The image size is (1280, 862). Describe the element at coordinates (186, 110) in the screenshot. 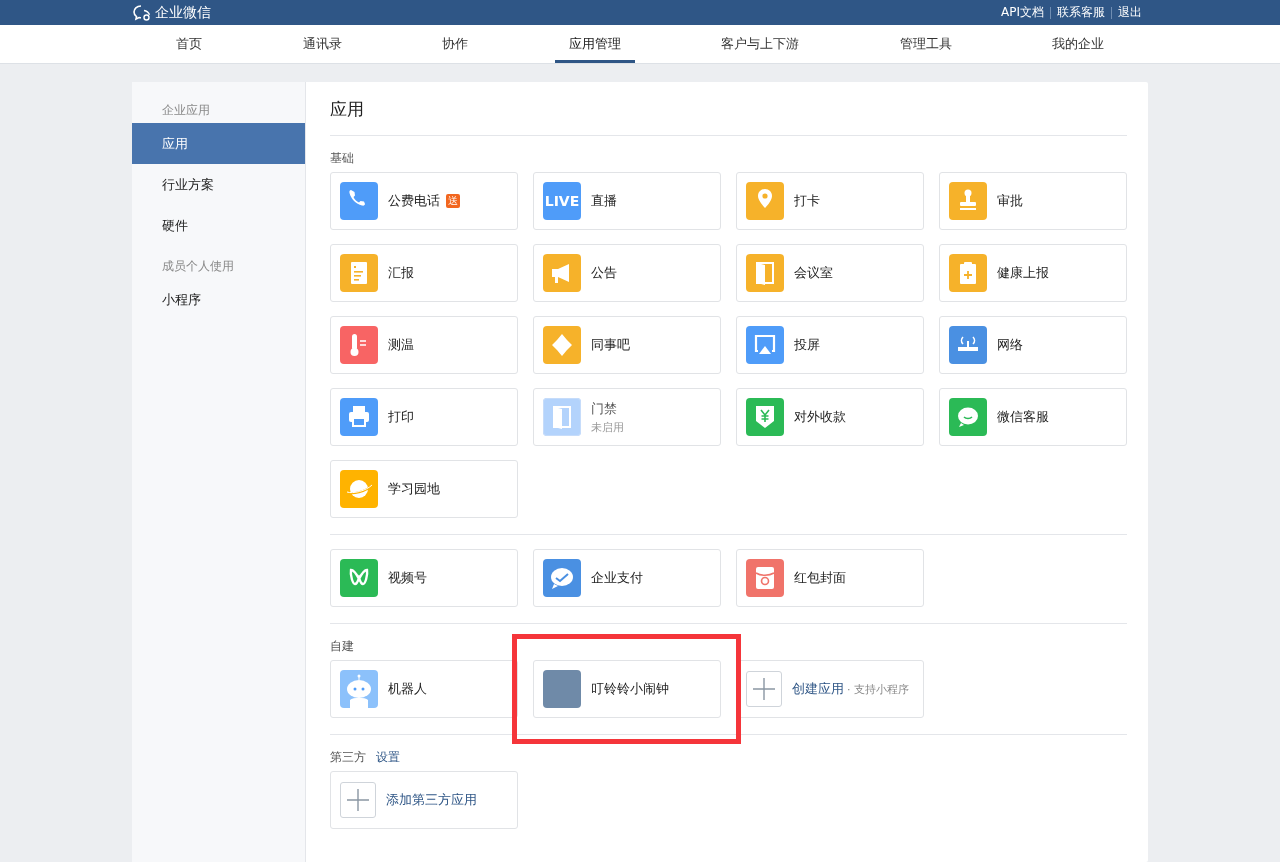

I see `sidebar-group-title: 企业应用` at that location.